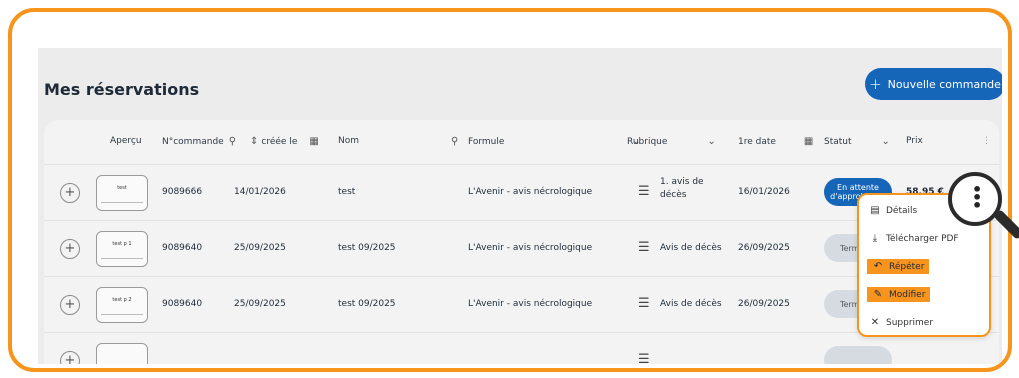 This screenshot has height=378, width=1019. What do you see at coordinates (349, 141) in the screenshot?
I see `col-nom: Nom` at bounding box center [349, 141].